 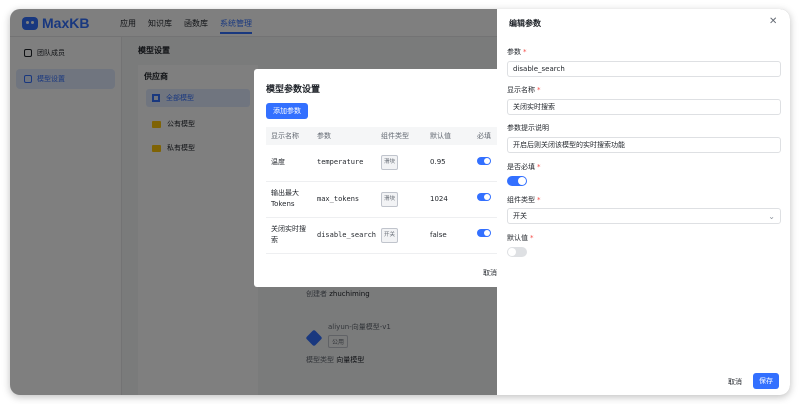 What do you see at coordinates (521, 200) in the screenshot?
I see `component-type-label-text: 组件类型` at bounding box center [521, 200].